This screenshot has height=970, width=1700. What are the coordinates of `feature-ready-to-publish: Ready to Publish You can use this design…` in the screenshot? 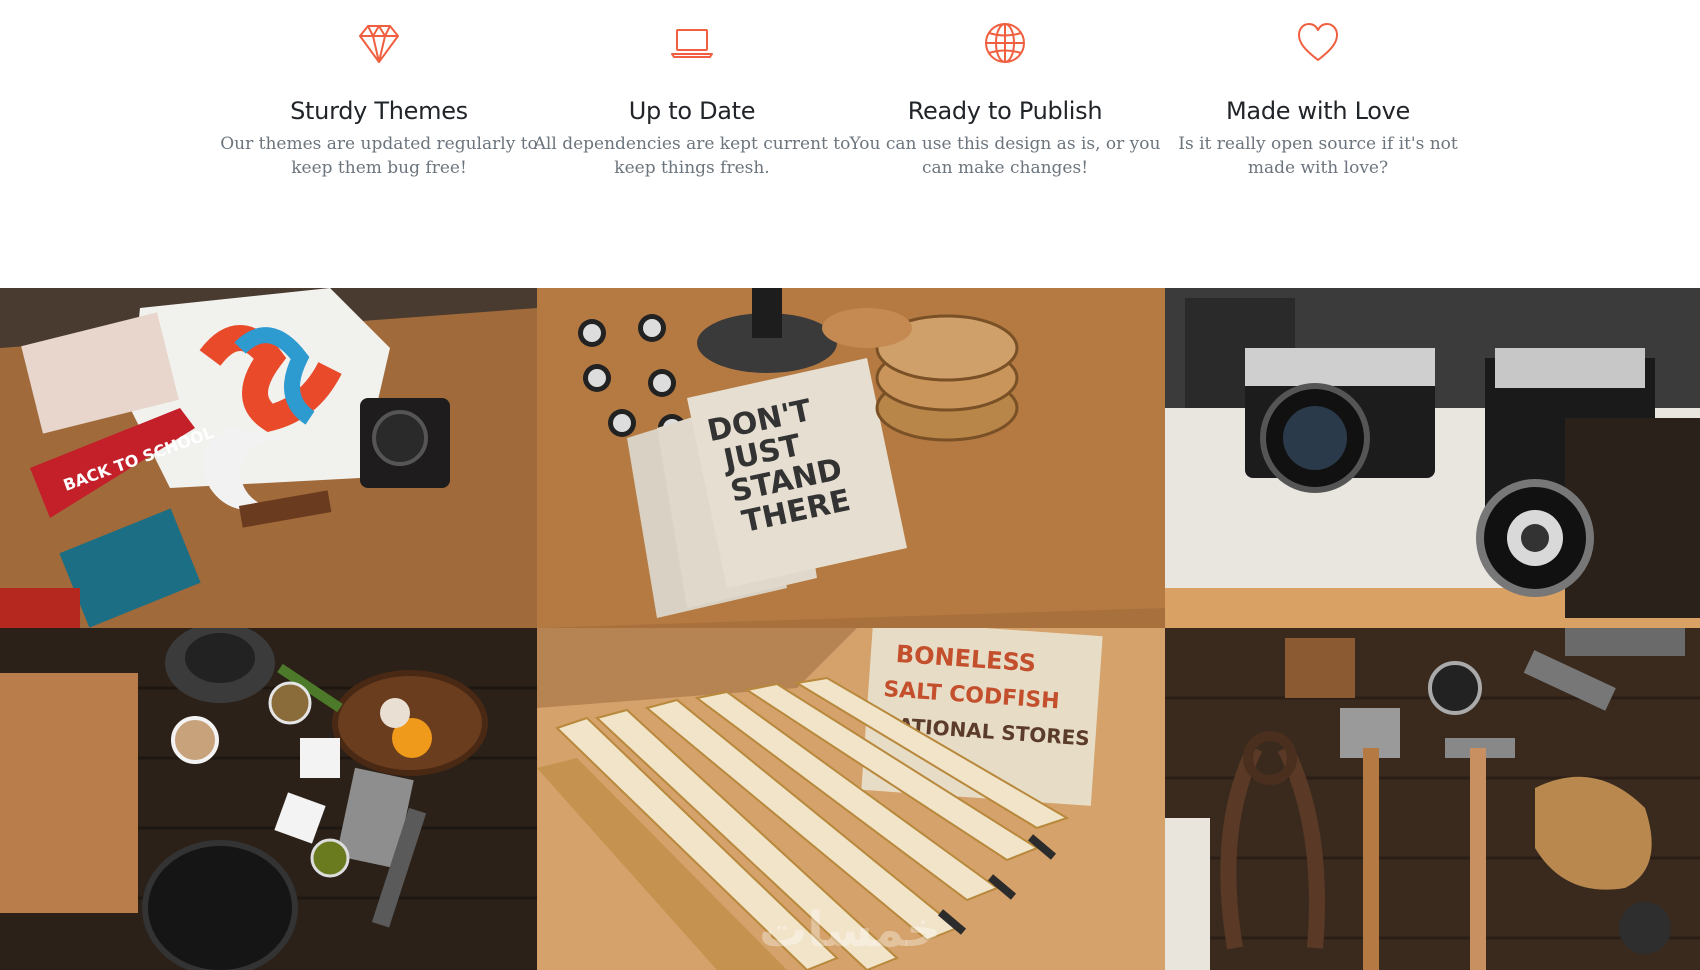 It's located at (1005, 100).